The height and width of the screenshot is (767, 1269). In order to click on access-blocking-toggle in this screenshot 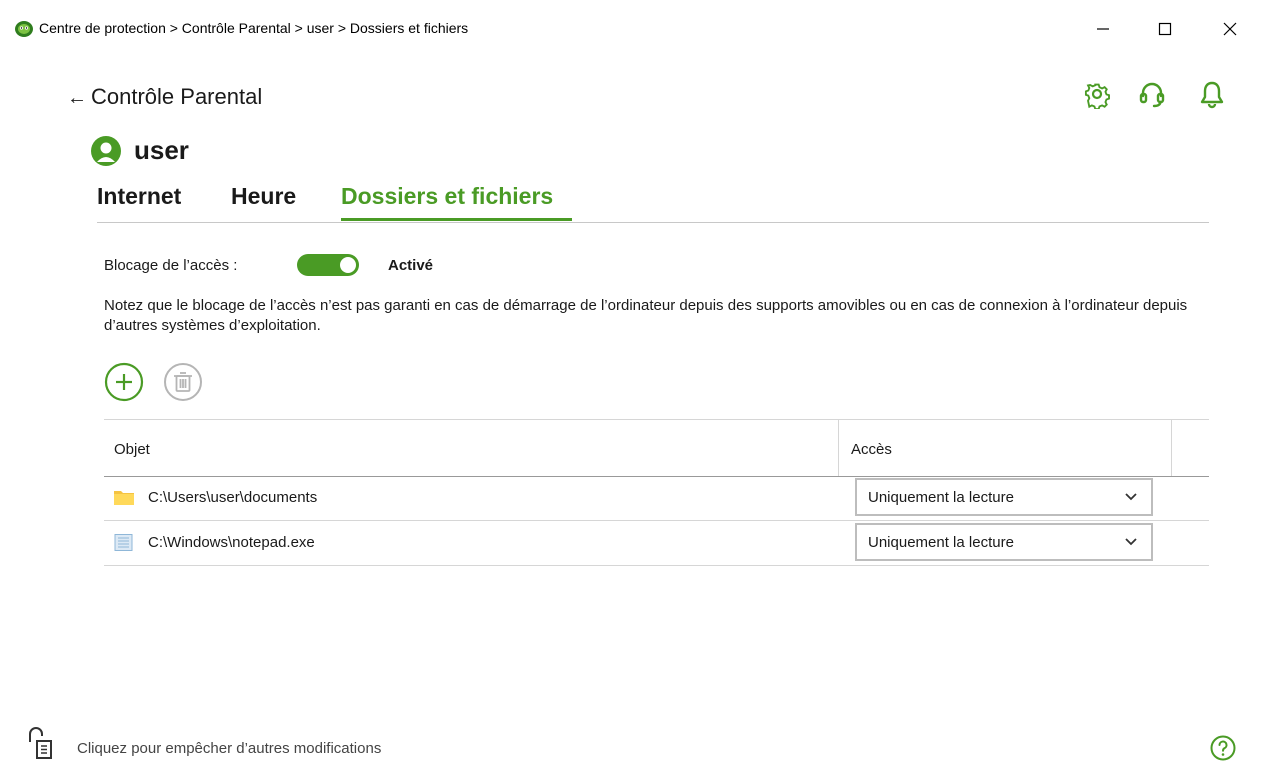, I will do `click(328, 265)`.